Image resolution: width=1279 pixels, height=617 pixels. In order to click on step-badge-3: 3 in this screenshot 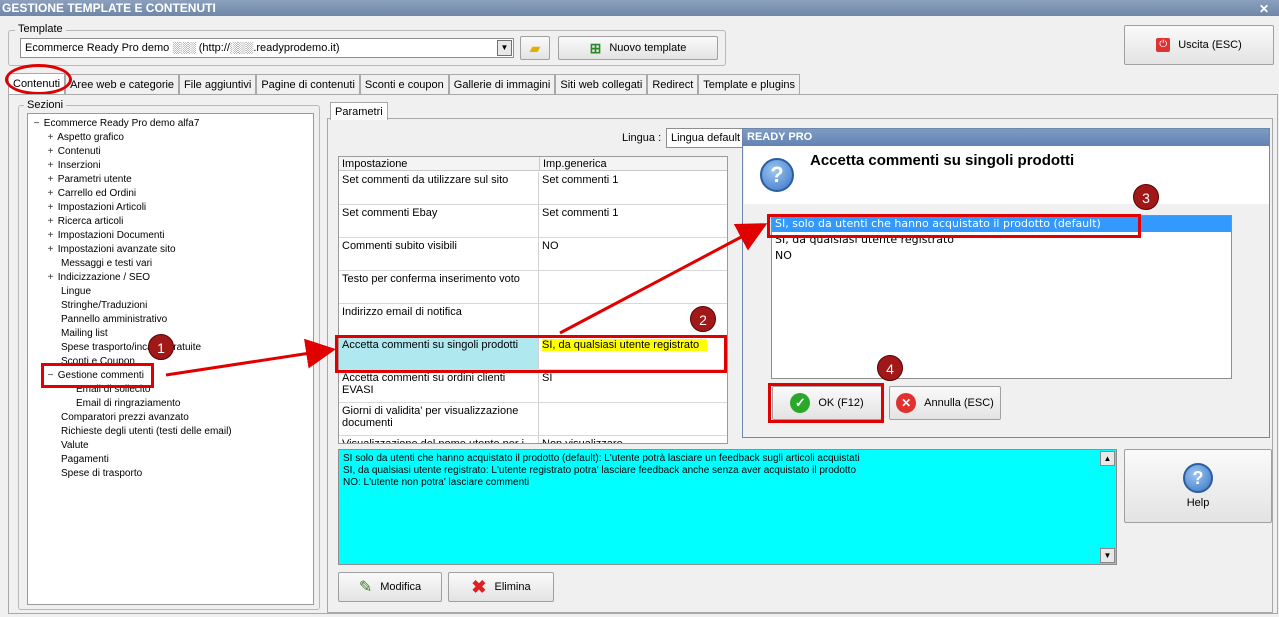, I will do `click(1146, 197)`.